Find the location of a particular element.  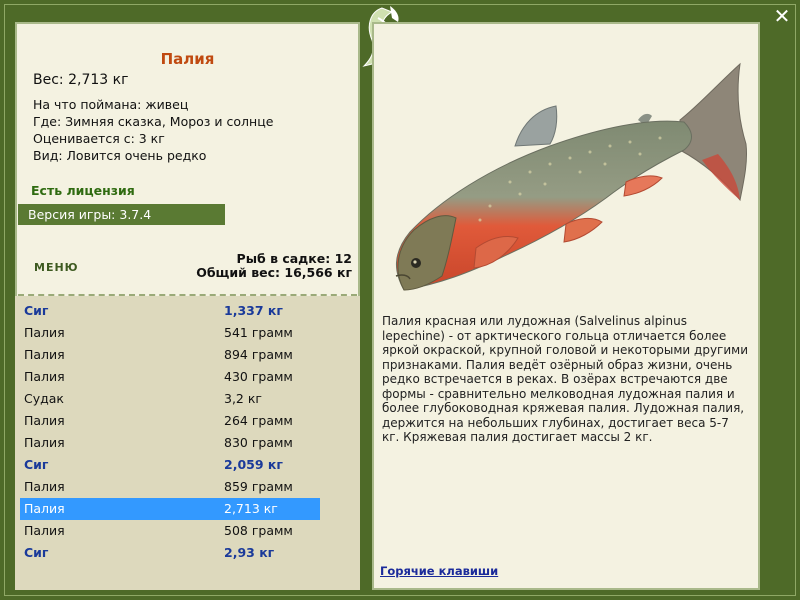

catch-list-item: Палия 430 грамм is located at coordinates (170, 377).